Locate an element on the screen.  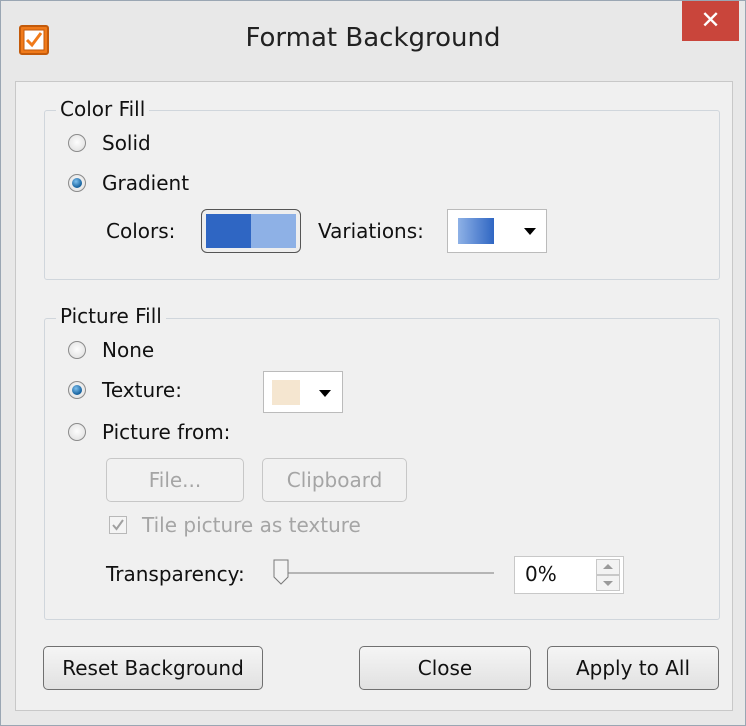
color-fill-title: Color Fill is located at coordinates (103, 109).